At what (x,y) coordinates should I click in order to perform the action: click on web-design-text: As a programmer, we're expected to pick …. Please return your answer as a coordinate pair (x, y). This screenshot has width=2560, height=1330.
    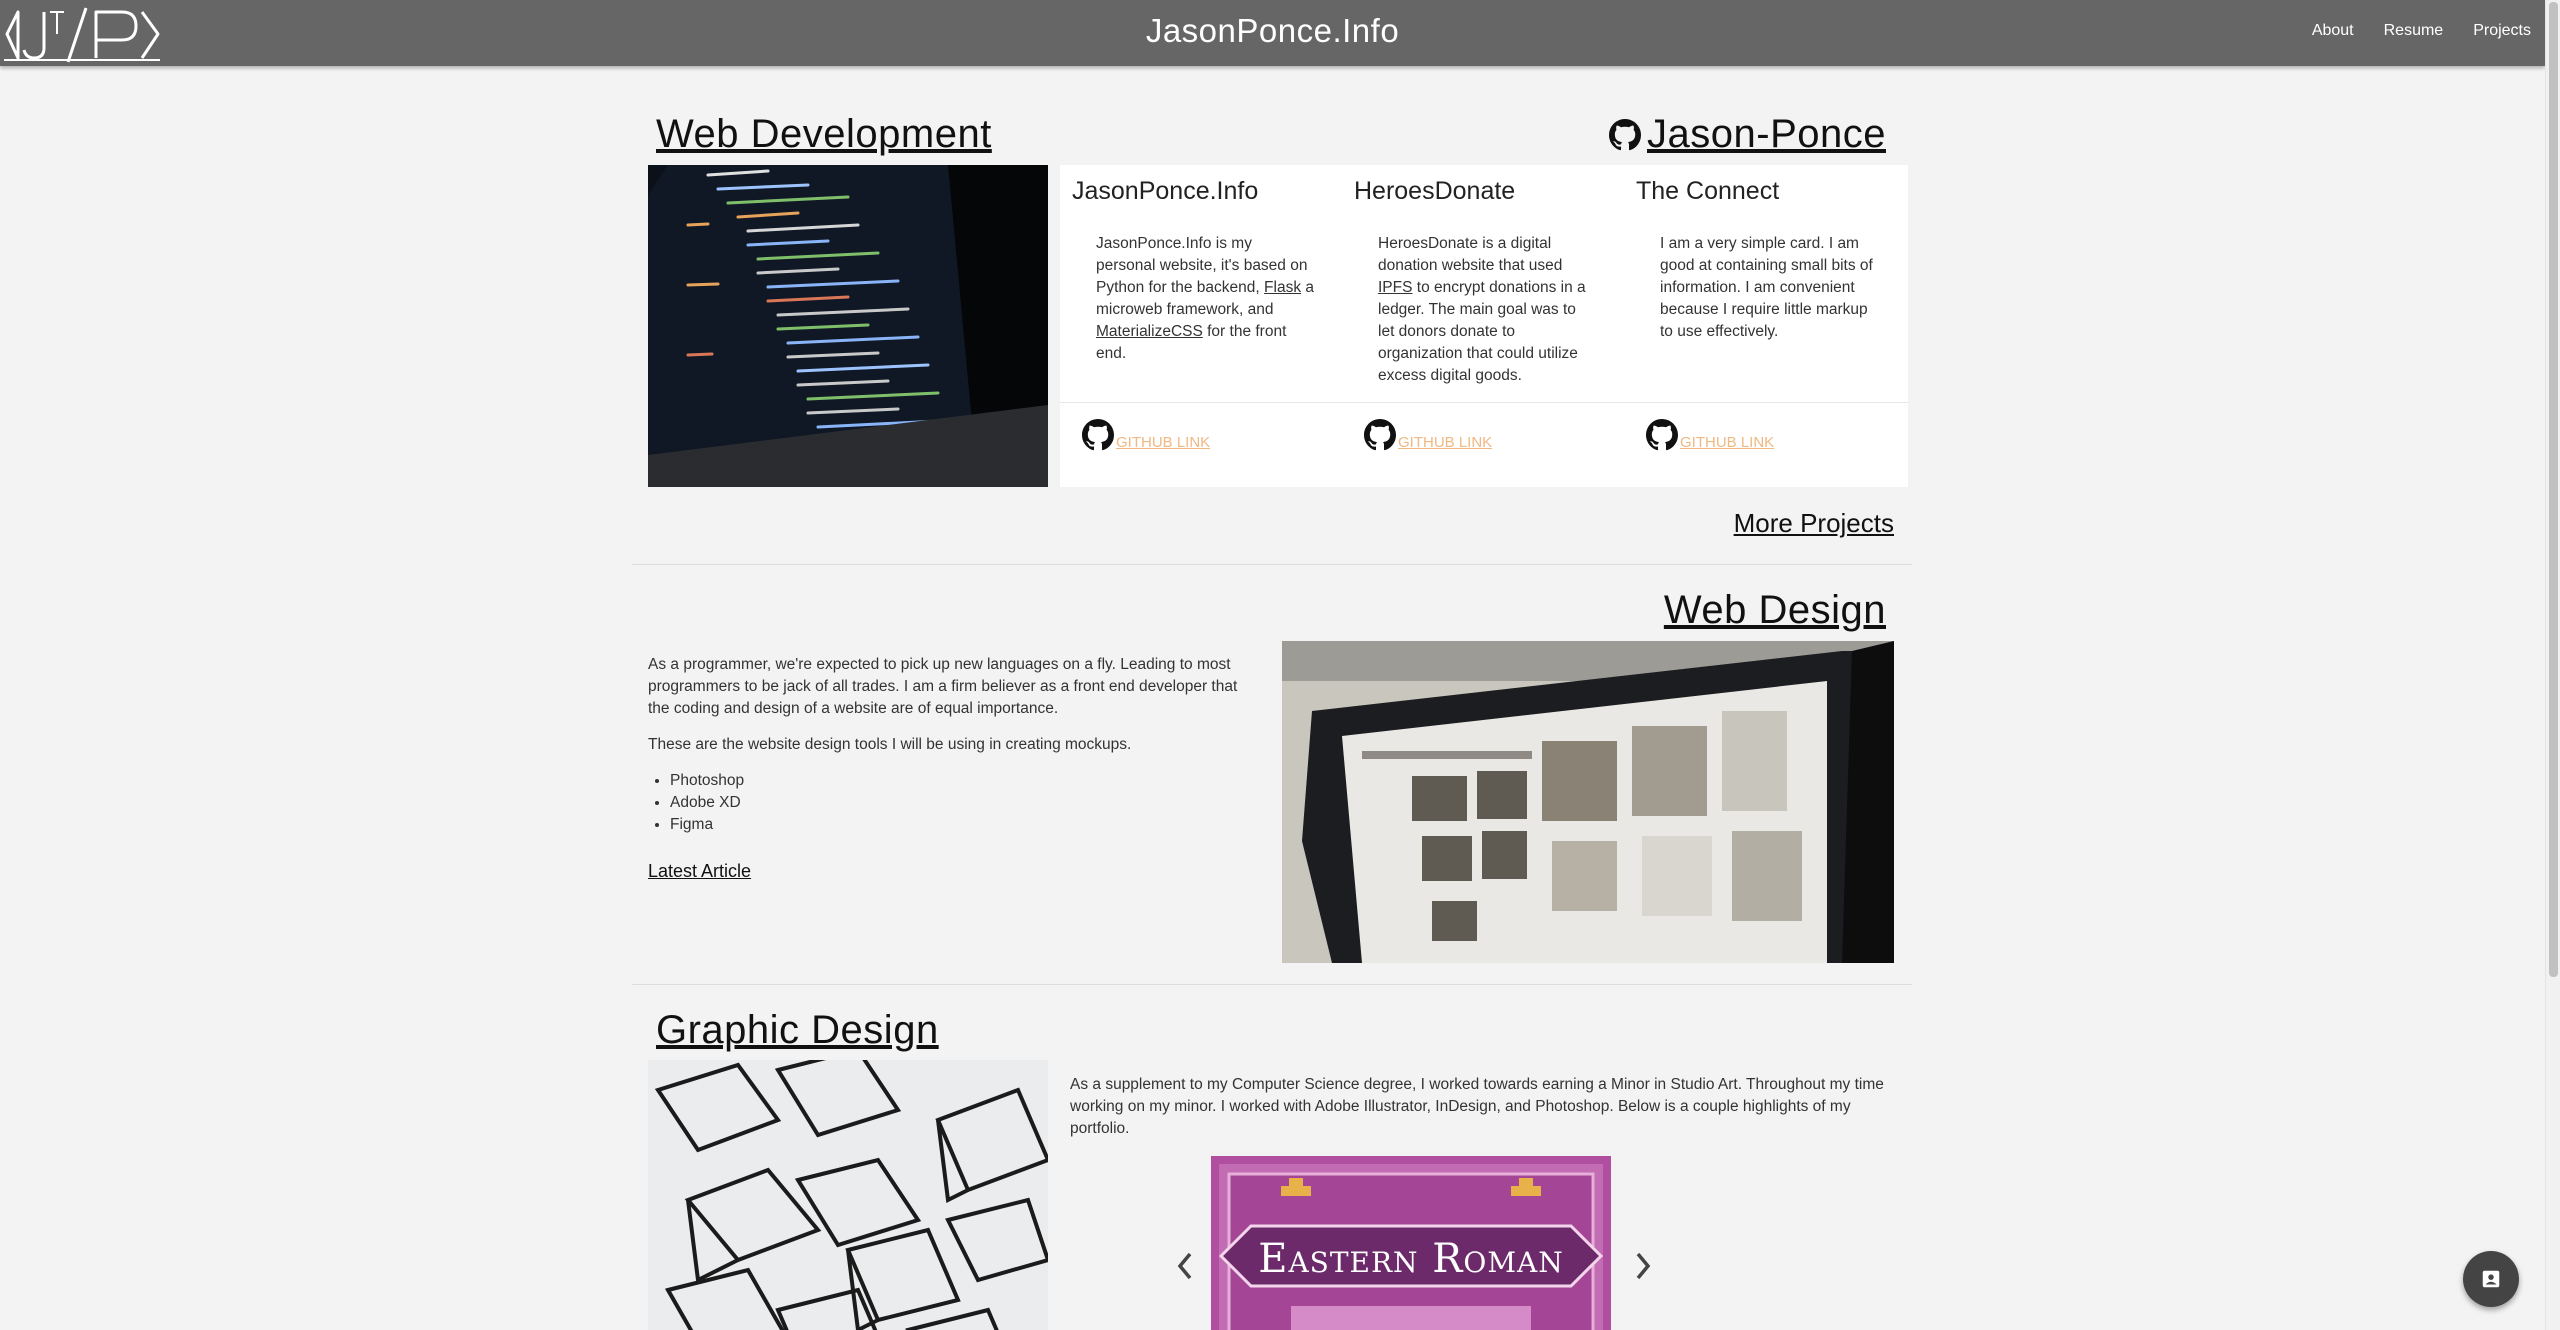
    Looking at the image, I should click on (948, 769).